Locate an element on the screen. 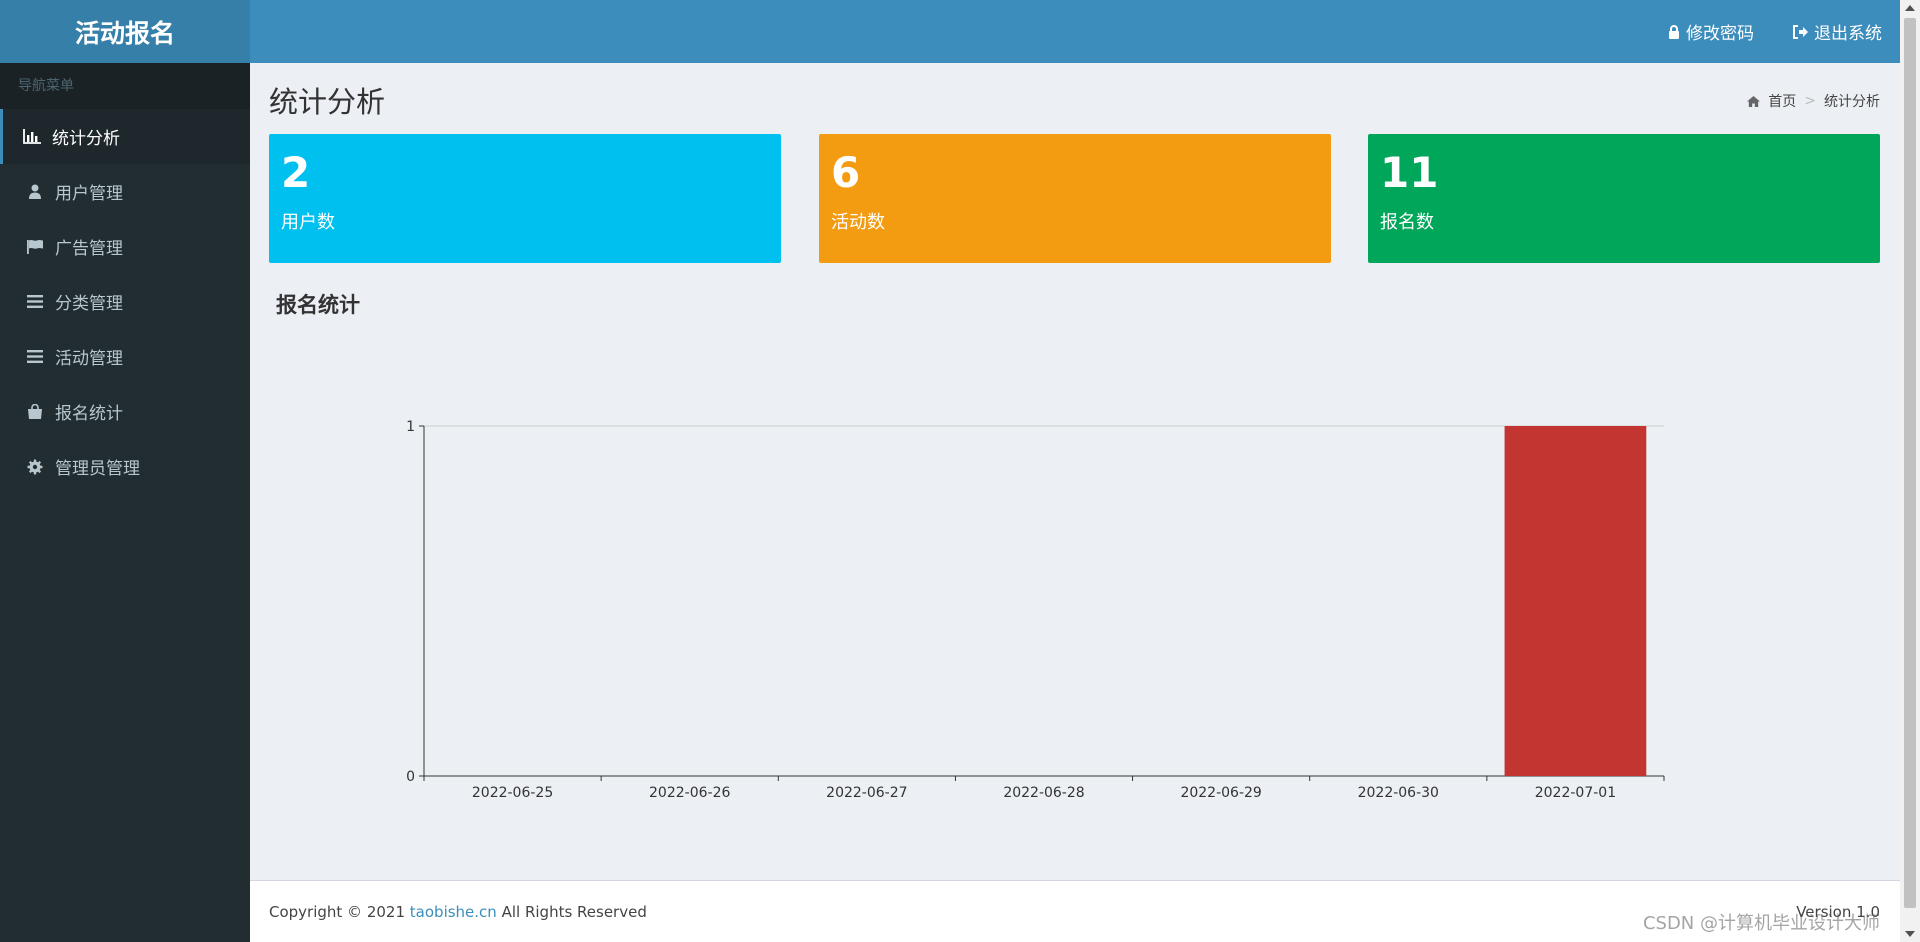 This screenshot has height=942, width=1920. sidebar-item-label: 管理员管理 is located at coordinates (97, 469).